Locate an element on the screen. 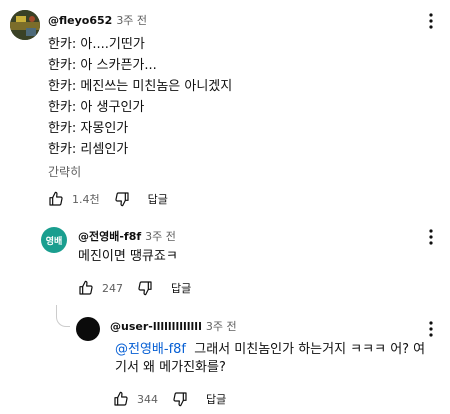  comment-author: @user-lllllllllllll is located at coordinates (156, 326).